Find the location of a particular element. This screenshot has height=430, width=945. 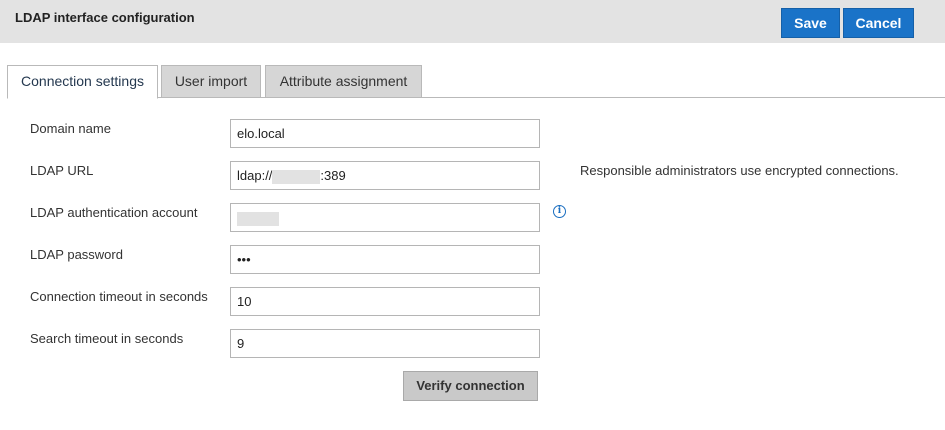

ldap-url-field: ldap:// :389 is located at coordinates (385, 175).